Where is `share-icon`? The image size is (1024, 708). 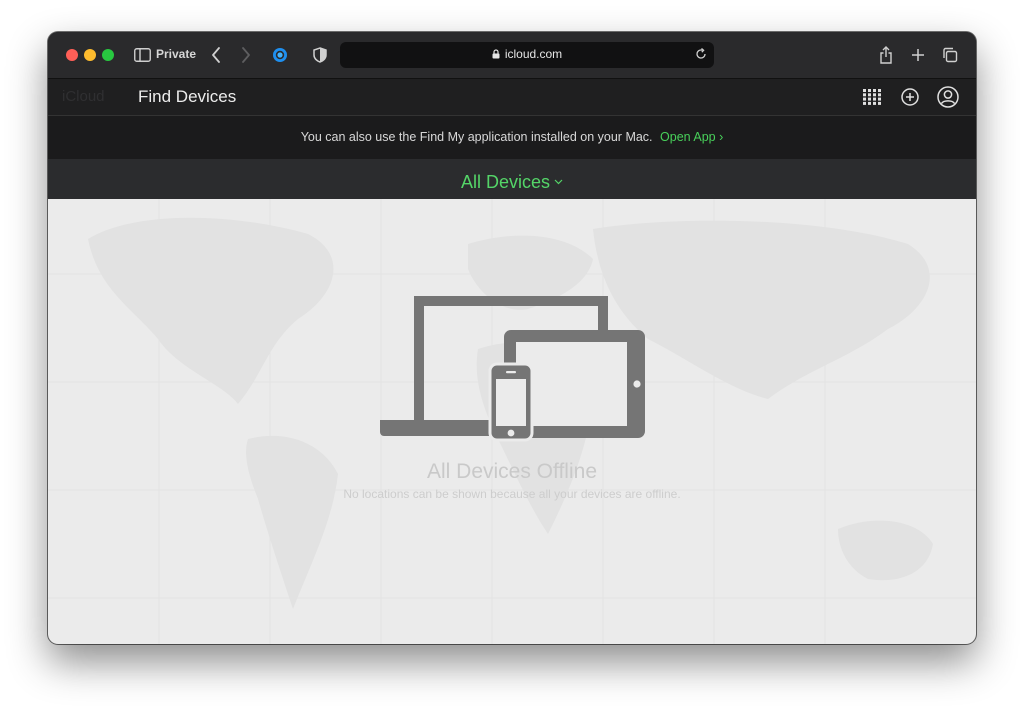
share-icon is located at coordinates (886, 55).